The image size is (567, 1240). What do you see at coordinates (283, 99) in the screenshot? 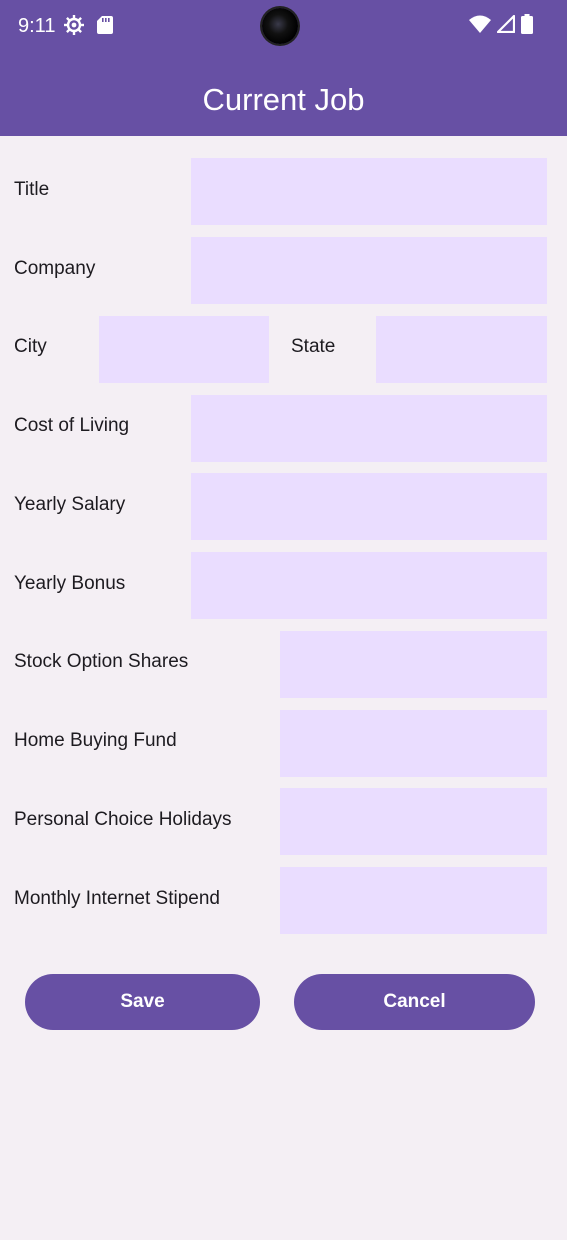
I see `page-title: Current Job` at bounding box center [283, 99].